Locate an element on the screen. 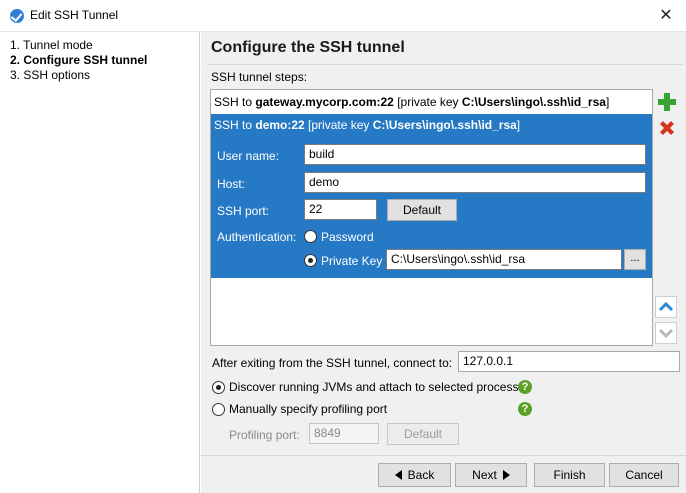 The image size is (686, 493). add-step-button is located at coordinates (667, 102).